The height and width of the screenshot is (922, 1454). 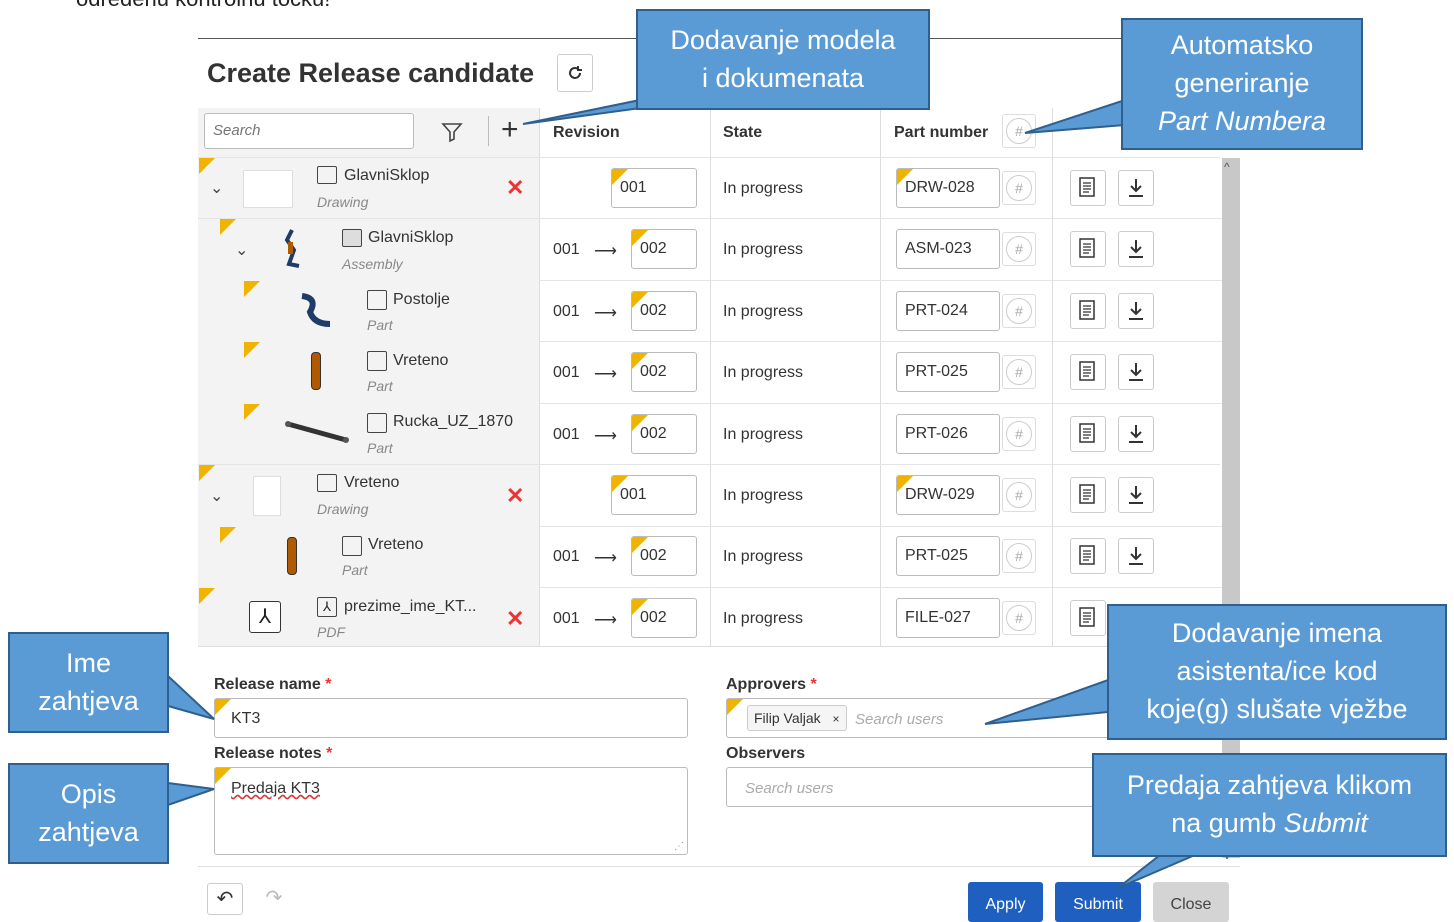 I want to click on callout-line: Automatsko, so click(x=1242, y=45).